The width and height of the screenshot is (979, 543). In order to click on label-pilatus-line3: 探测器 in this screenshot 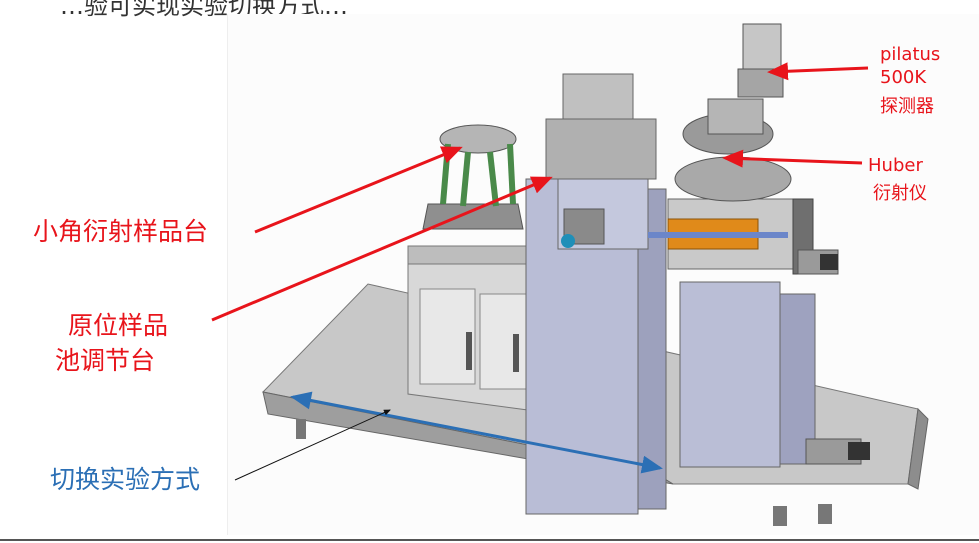, I will do `click(907, 106)`.